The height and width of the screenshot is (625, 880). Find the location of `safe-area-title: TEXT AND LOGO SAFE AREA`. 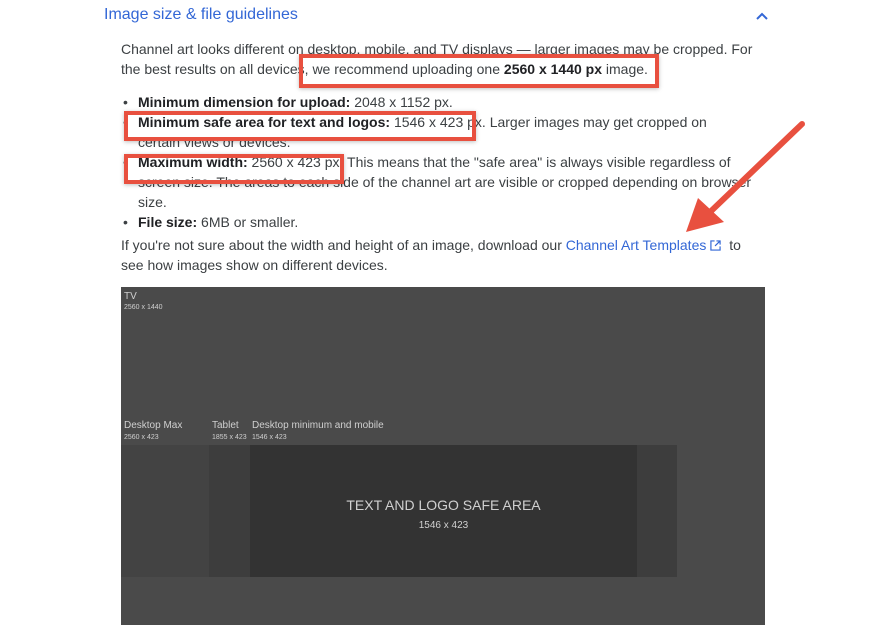

safe-area-title: TEXT AND LOGO SAFE AREA is located at coordinates (443, 505).